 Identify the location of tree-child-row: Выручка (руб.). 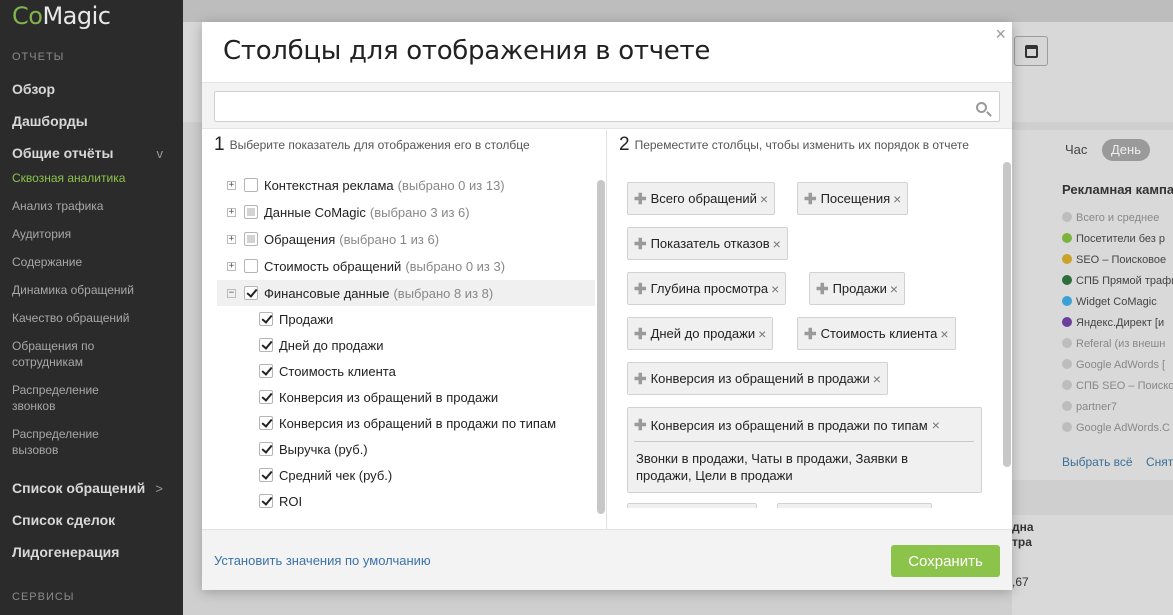
(313, 449).